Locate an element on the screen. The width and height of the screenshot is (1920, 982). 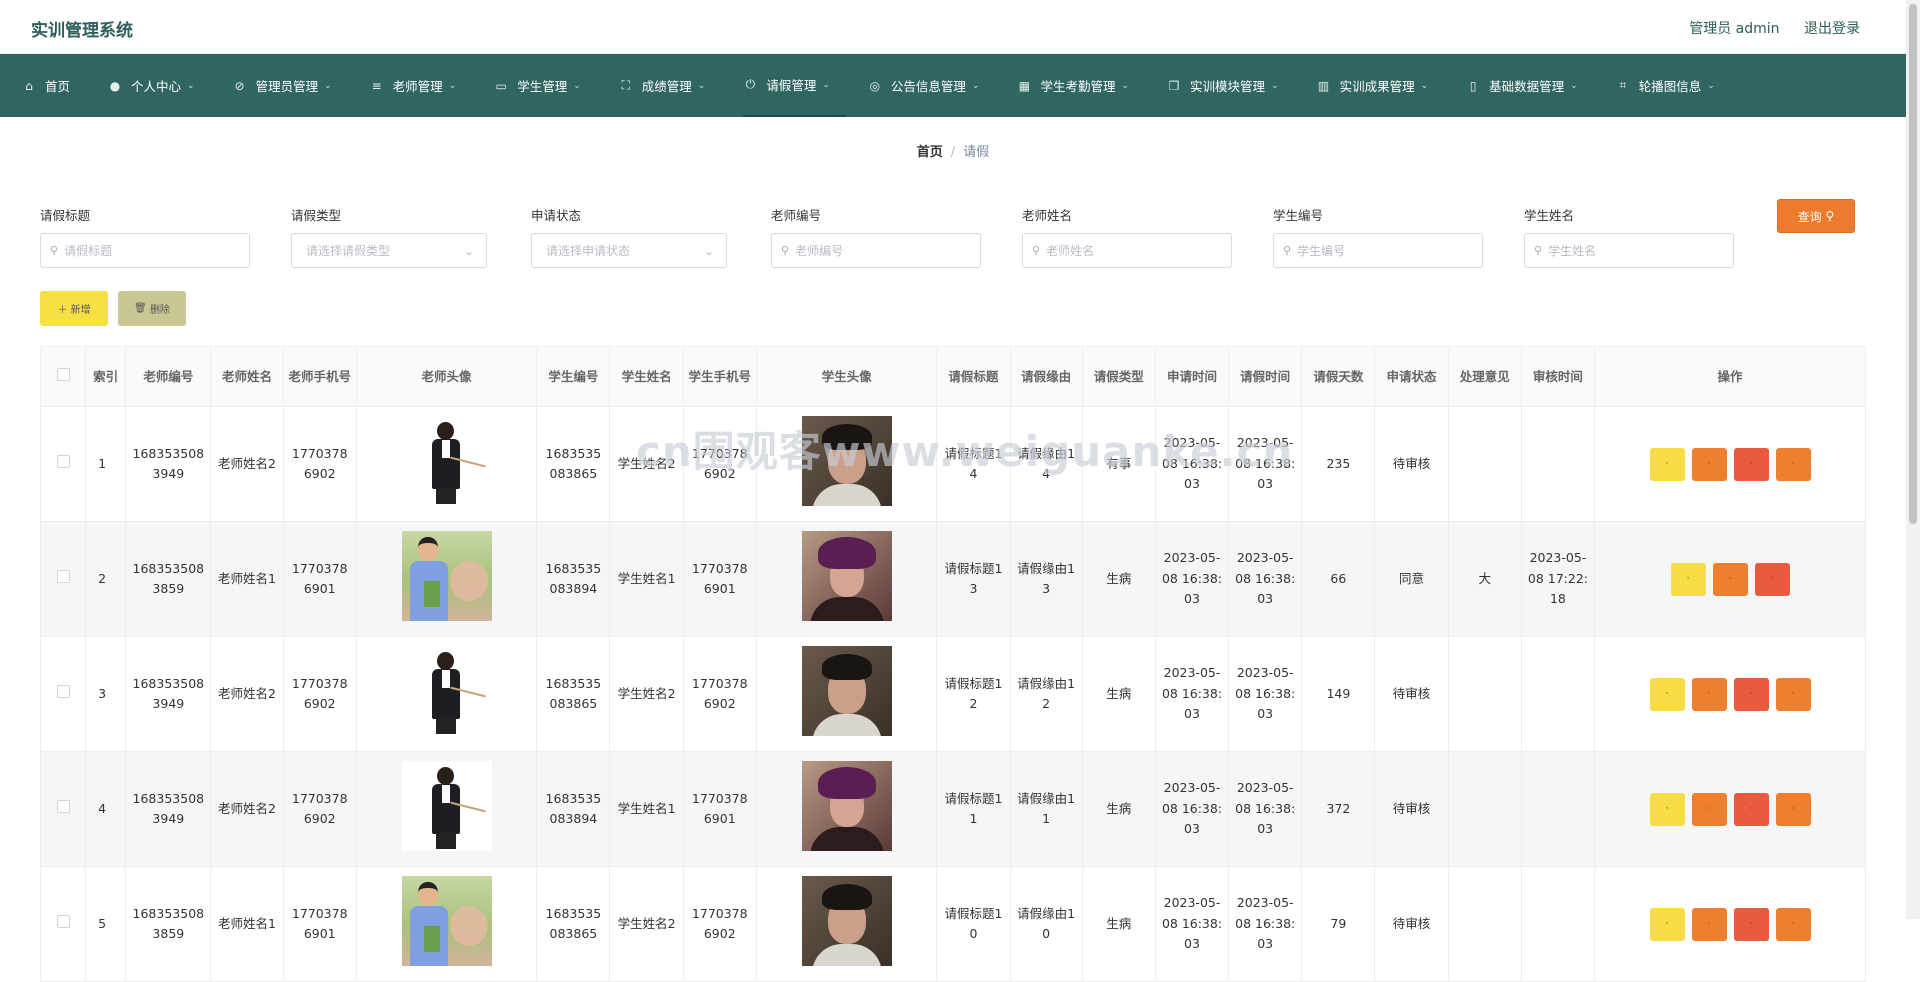
cell-opinion: 大 is located at coordinates (1484, 579).